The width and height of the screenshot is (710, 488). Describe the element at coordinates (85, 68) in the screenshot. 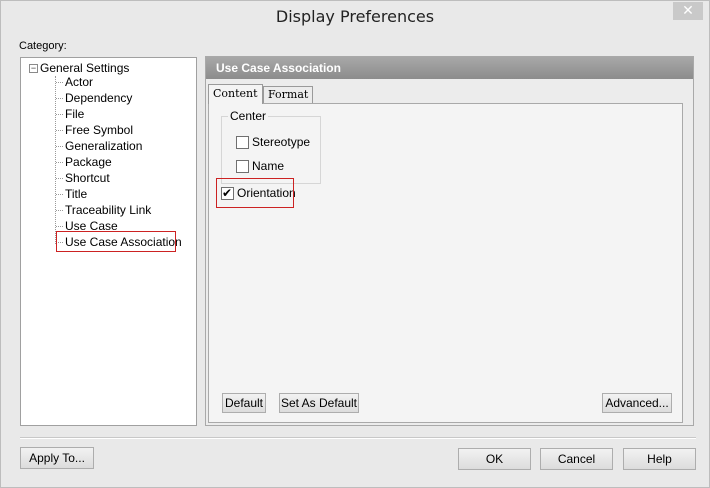

I see `tree-root-label: General Settings` at that location.